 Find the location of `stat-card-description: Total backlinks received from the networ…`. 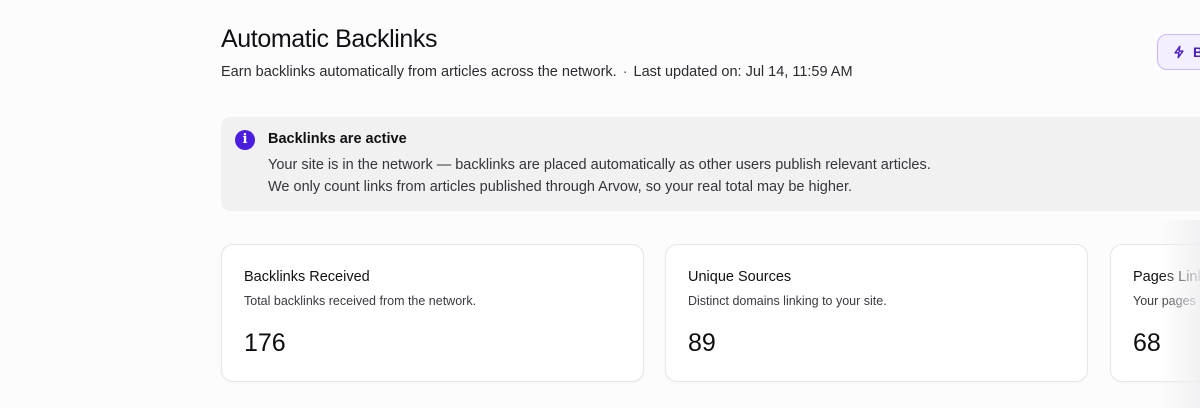

stat-card-description: Total backlinks received from the networ… is located at coordinates (360, 301).